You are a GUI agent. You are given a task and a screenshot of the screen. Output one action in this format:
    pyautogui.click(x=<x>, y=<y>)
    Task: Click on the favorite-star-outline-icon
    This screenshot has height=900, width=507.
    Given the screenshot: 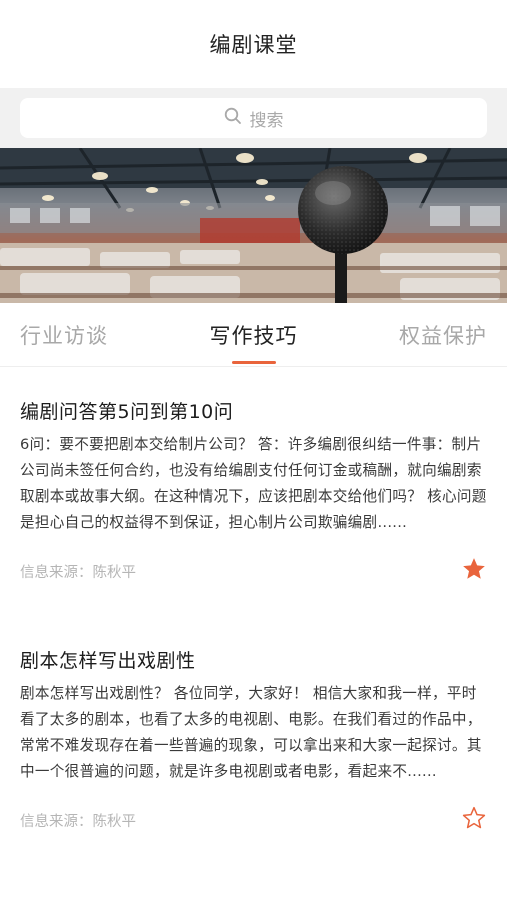 What is the action you would take?
    pyautogui.click(x=474, y=820)
    